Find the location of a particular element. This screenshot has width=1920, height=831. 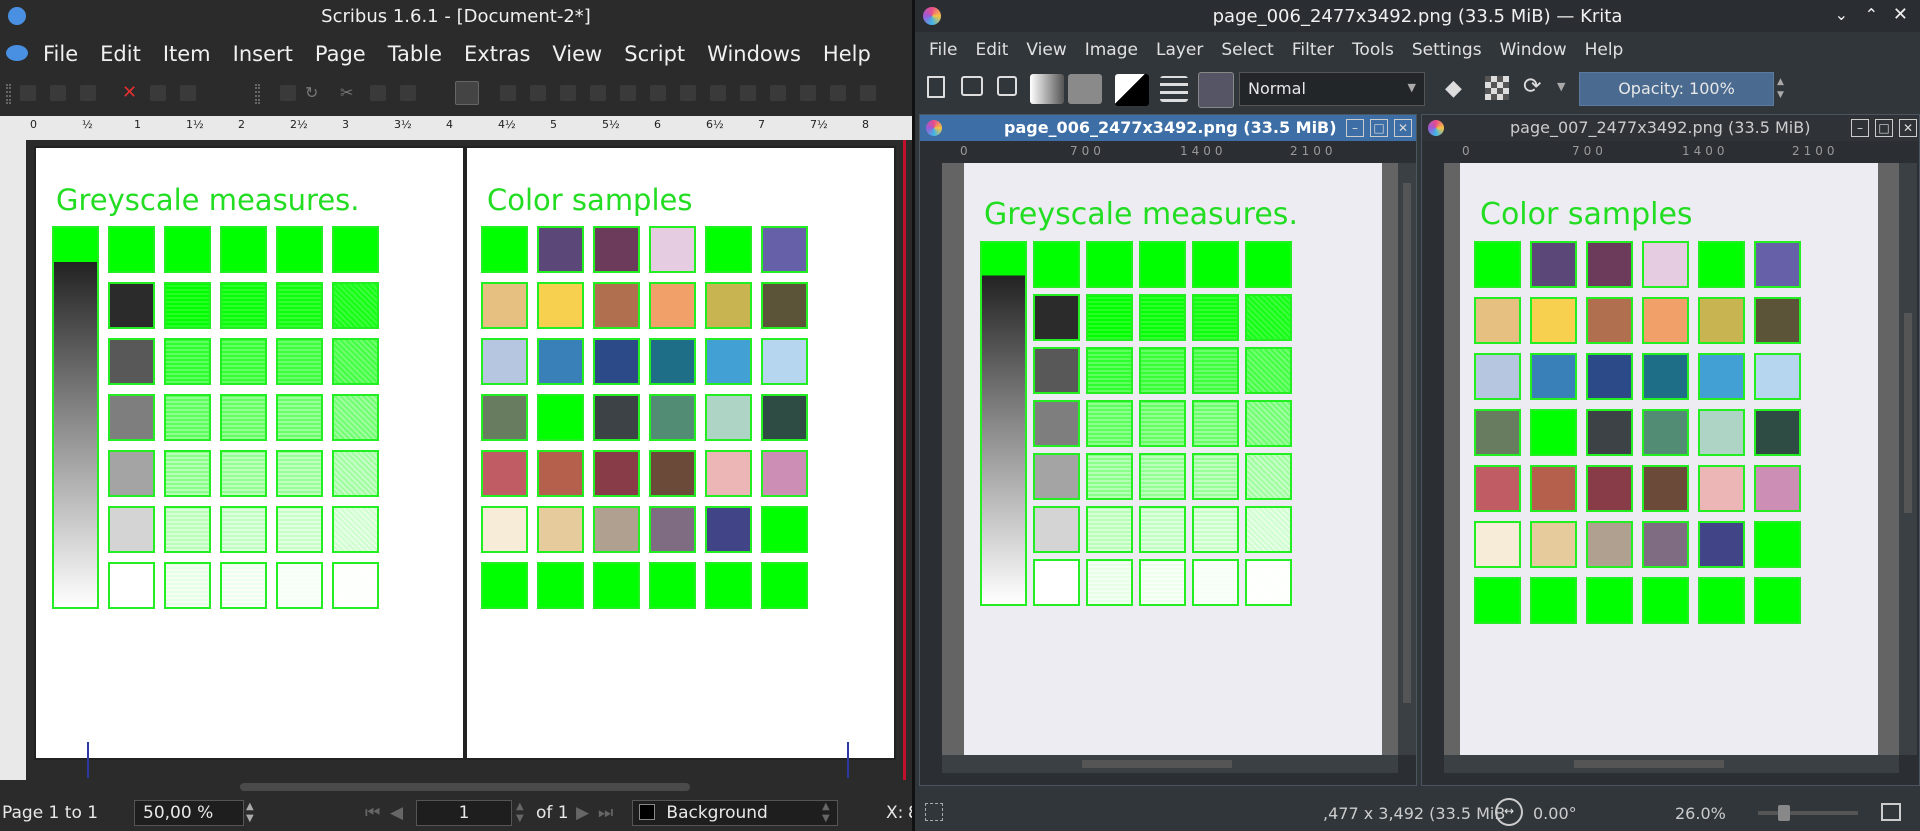

minimize-icon: ⌄ is located at coordinates (1841, 14).